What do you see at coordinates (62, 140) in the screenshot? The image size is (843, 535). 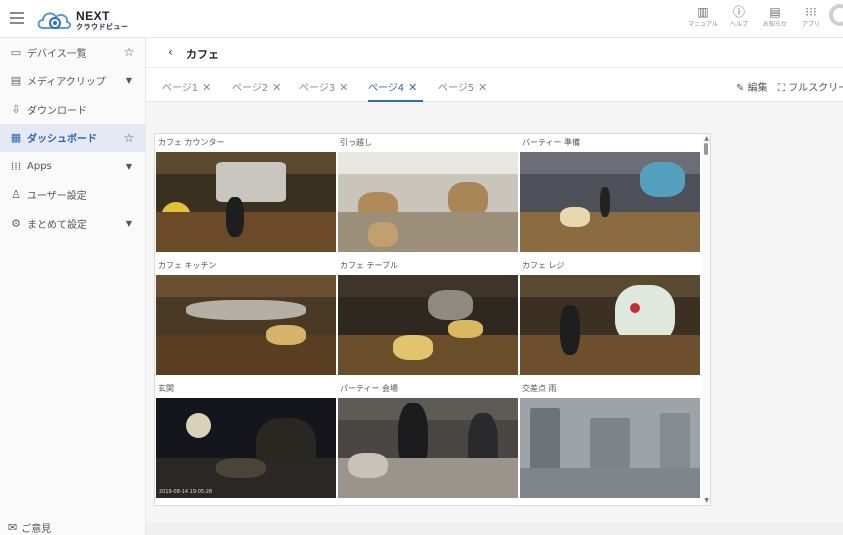 I see `sidebar-item-label: ダッシュボード` at bounding box center [62, 140].